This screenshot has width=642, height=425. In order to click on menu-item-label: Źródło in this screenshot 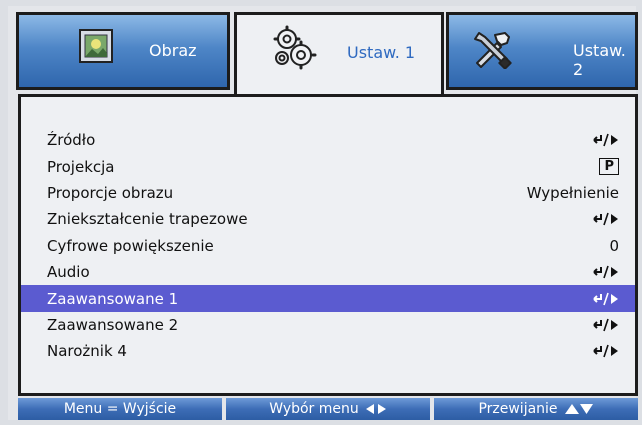, I will do `click(71, 140)`.